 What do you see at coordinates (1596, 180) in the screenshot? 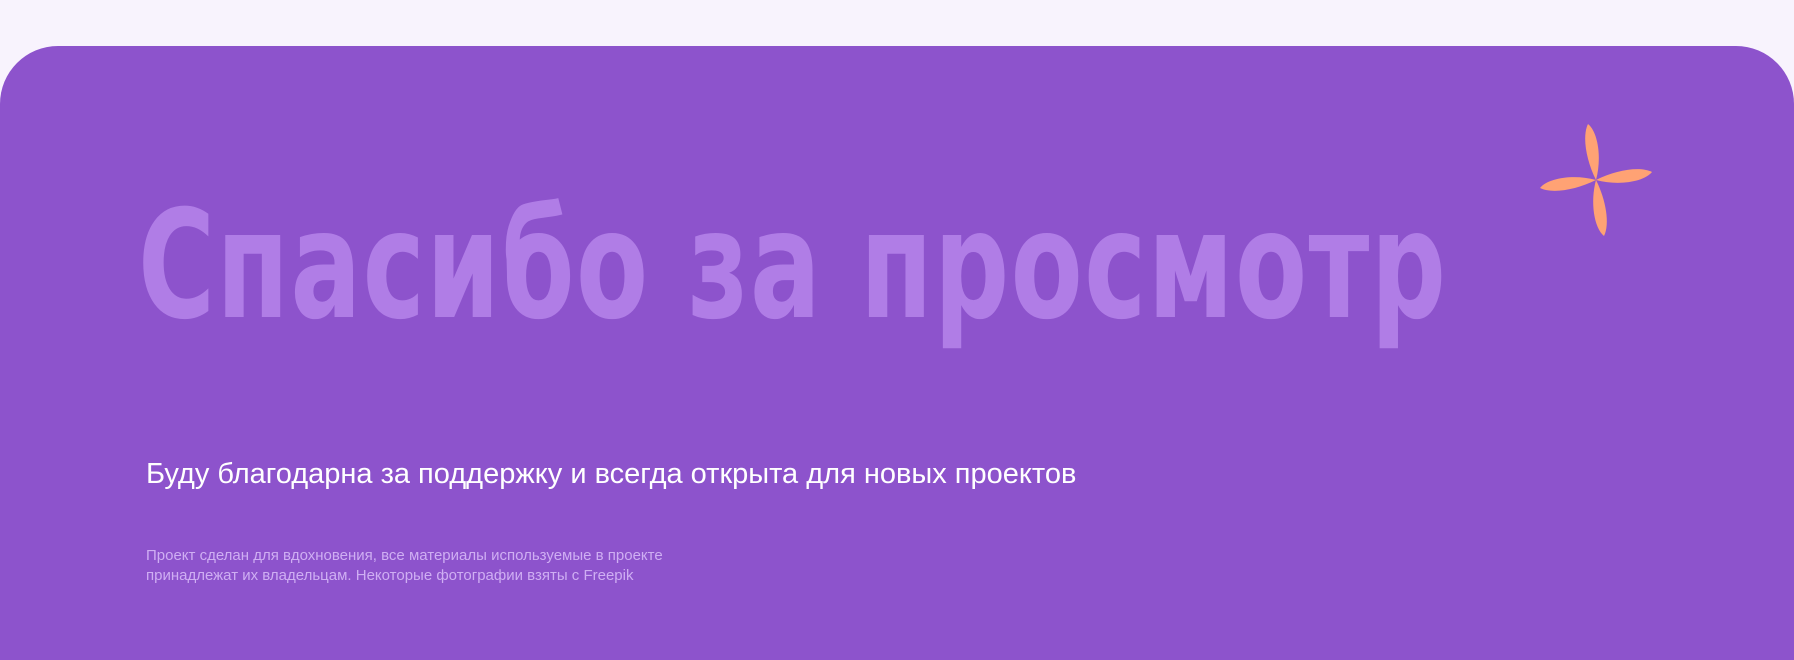
I see `sparkle-icon` at bounding box center [1596, 180].